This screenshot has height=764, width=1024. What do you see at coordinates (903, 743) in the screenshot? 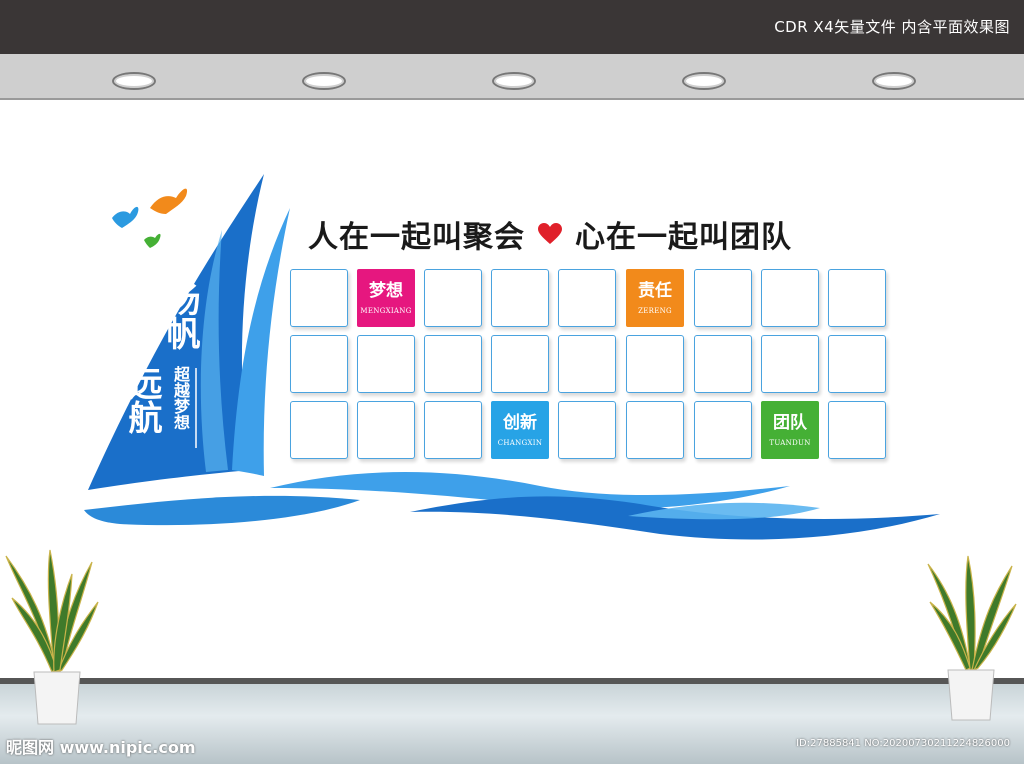
I see `watermark-right: ID:27885841 NO:20200730211224826000` at bounding box center [903, 743].